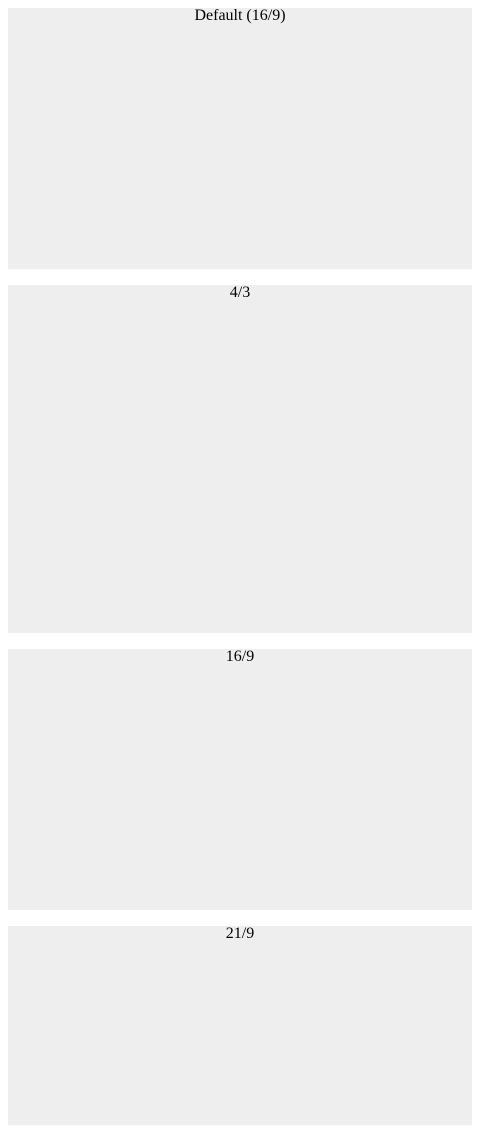 This screenshot has width=480, height=1133. What do you see at coordinates (240, 933) in the screenshot?
I see `ratio-label-21-9: 21/9` at bounding box center [240, 933].